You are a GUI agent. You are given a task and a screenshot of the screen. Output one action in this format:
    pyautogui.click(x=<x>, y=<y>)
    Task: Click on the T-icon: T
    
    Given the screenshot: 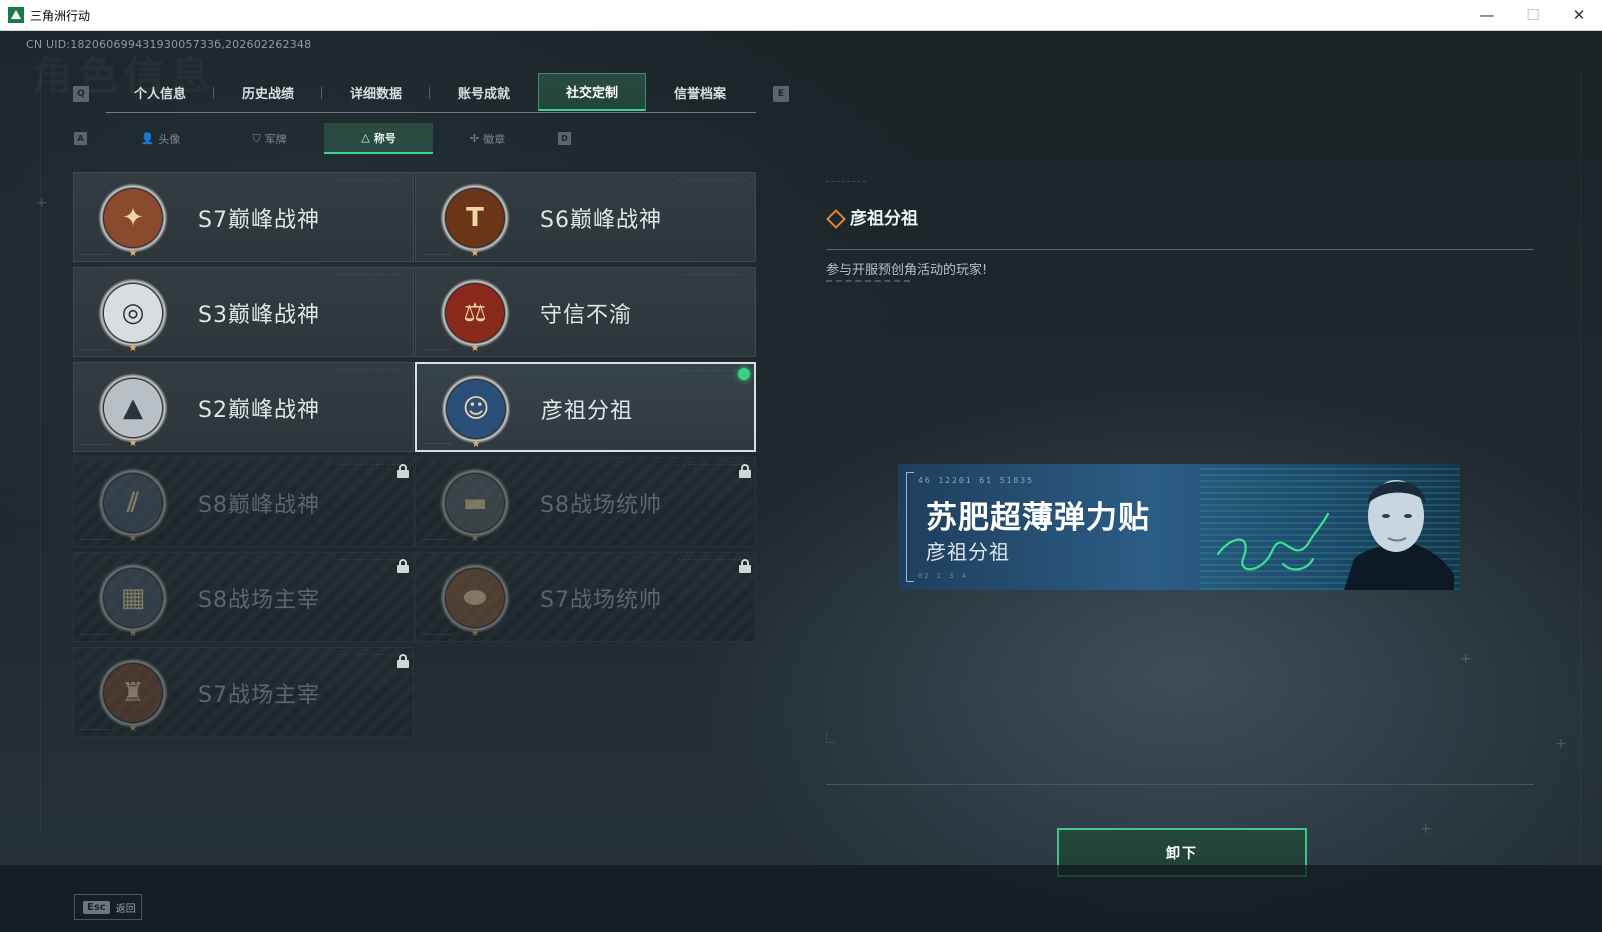 What is the action you would take?
    pyautogui.click(x=475, y=218)
    